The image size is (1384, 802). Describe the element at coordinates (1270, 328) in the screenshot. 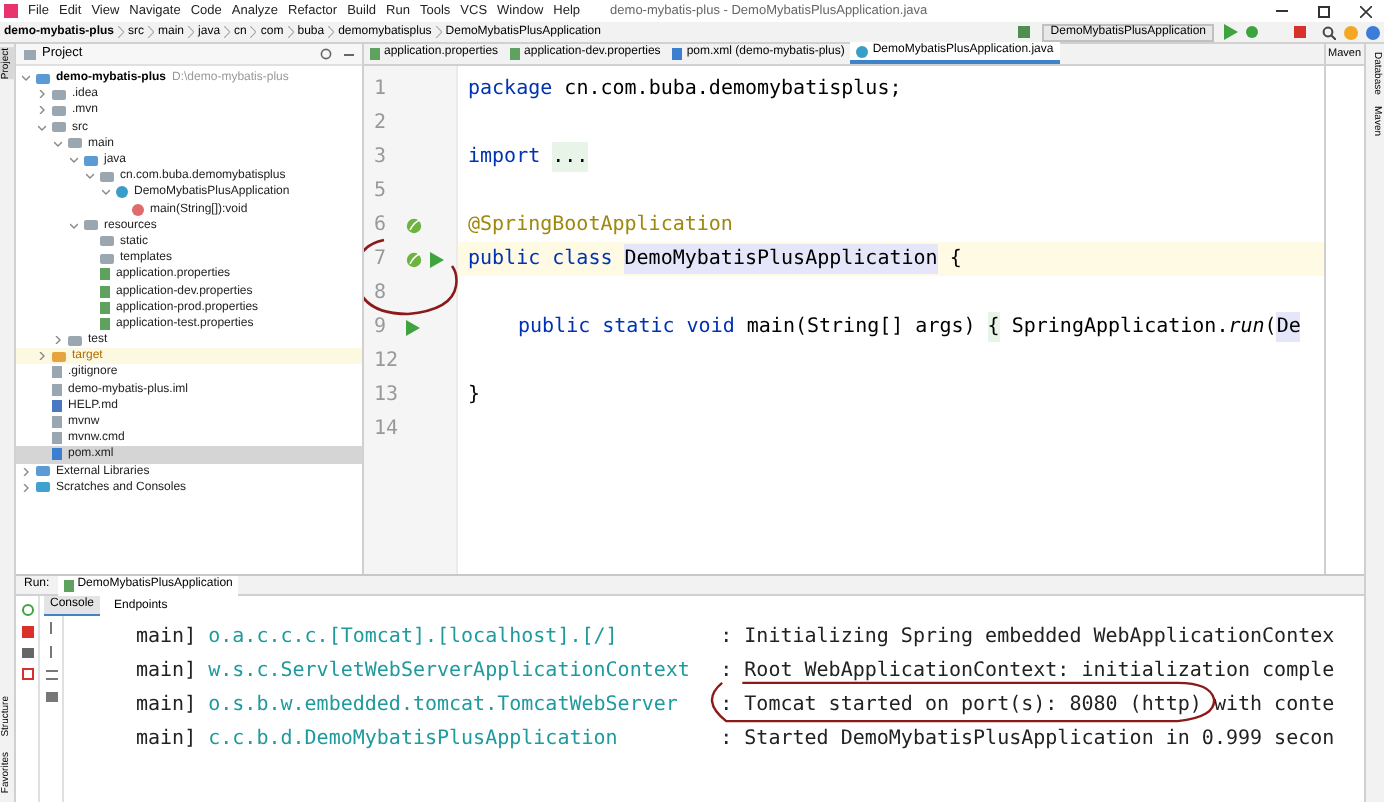

I see `code-token: (` at that location.